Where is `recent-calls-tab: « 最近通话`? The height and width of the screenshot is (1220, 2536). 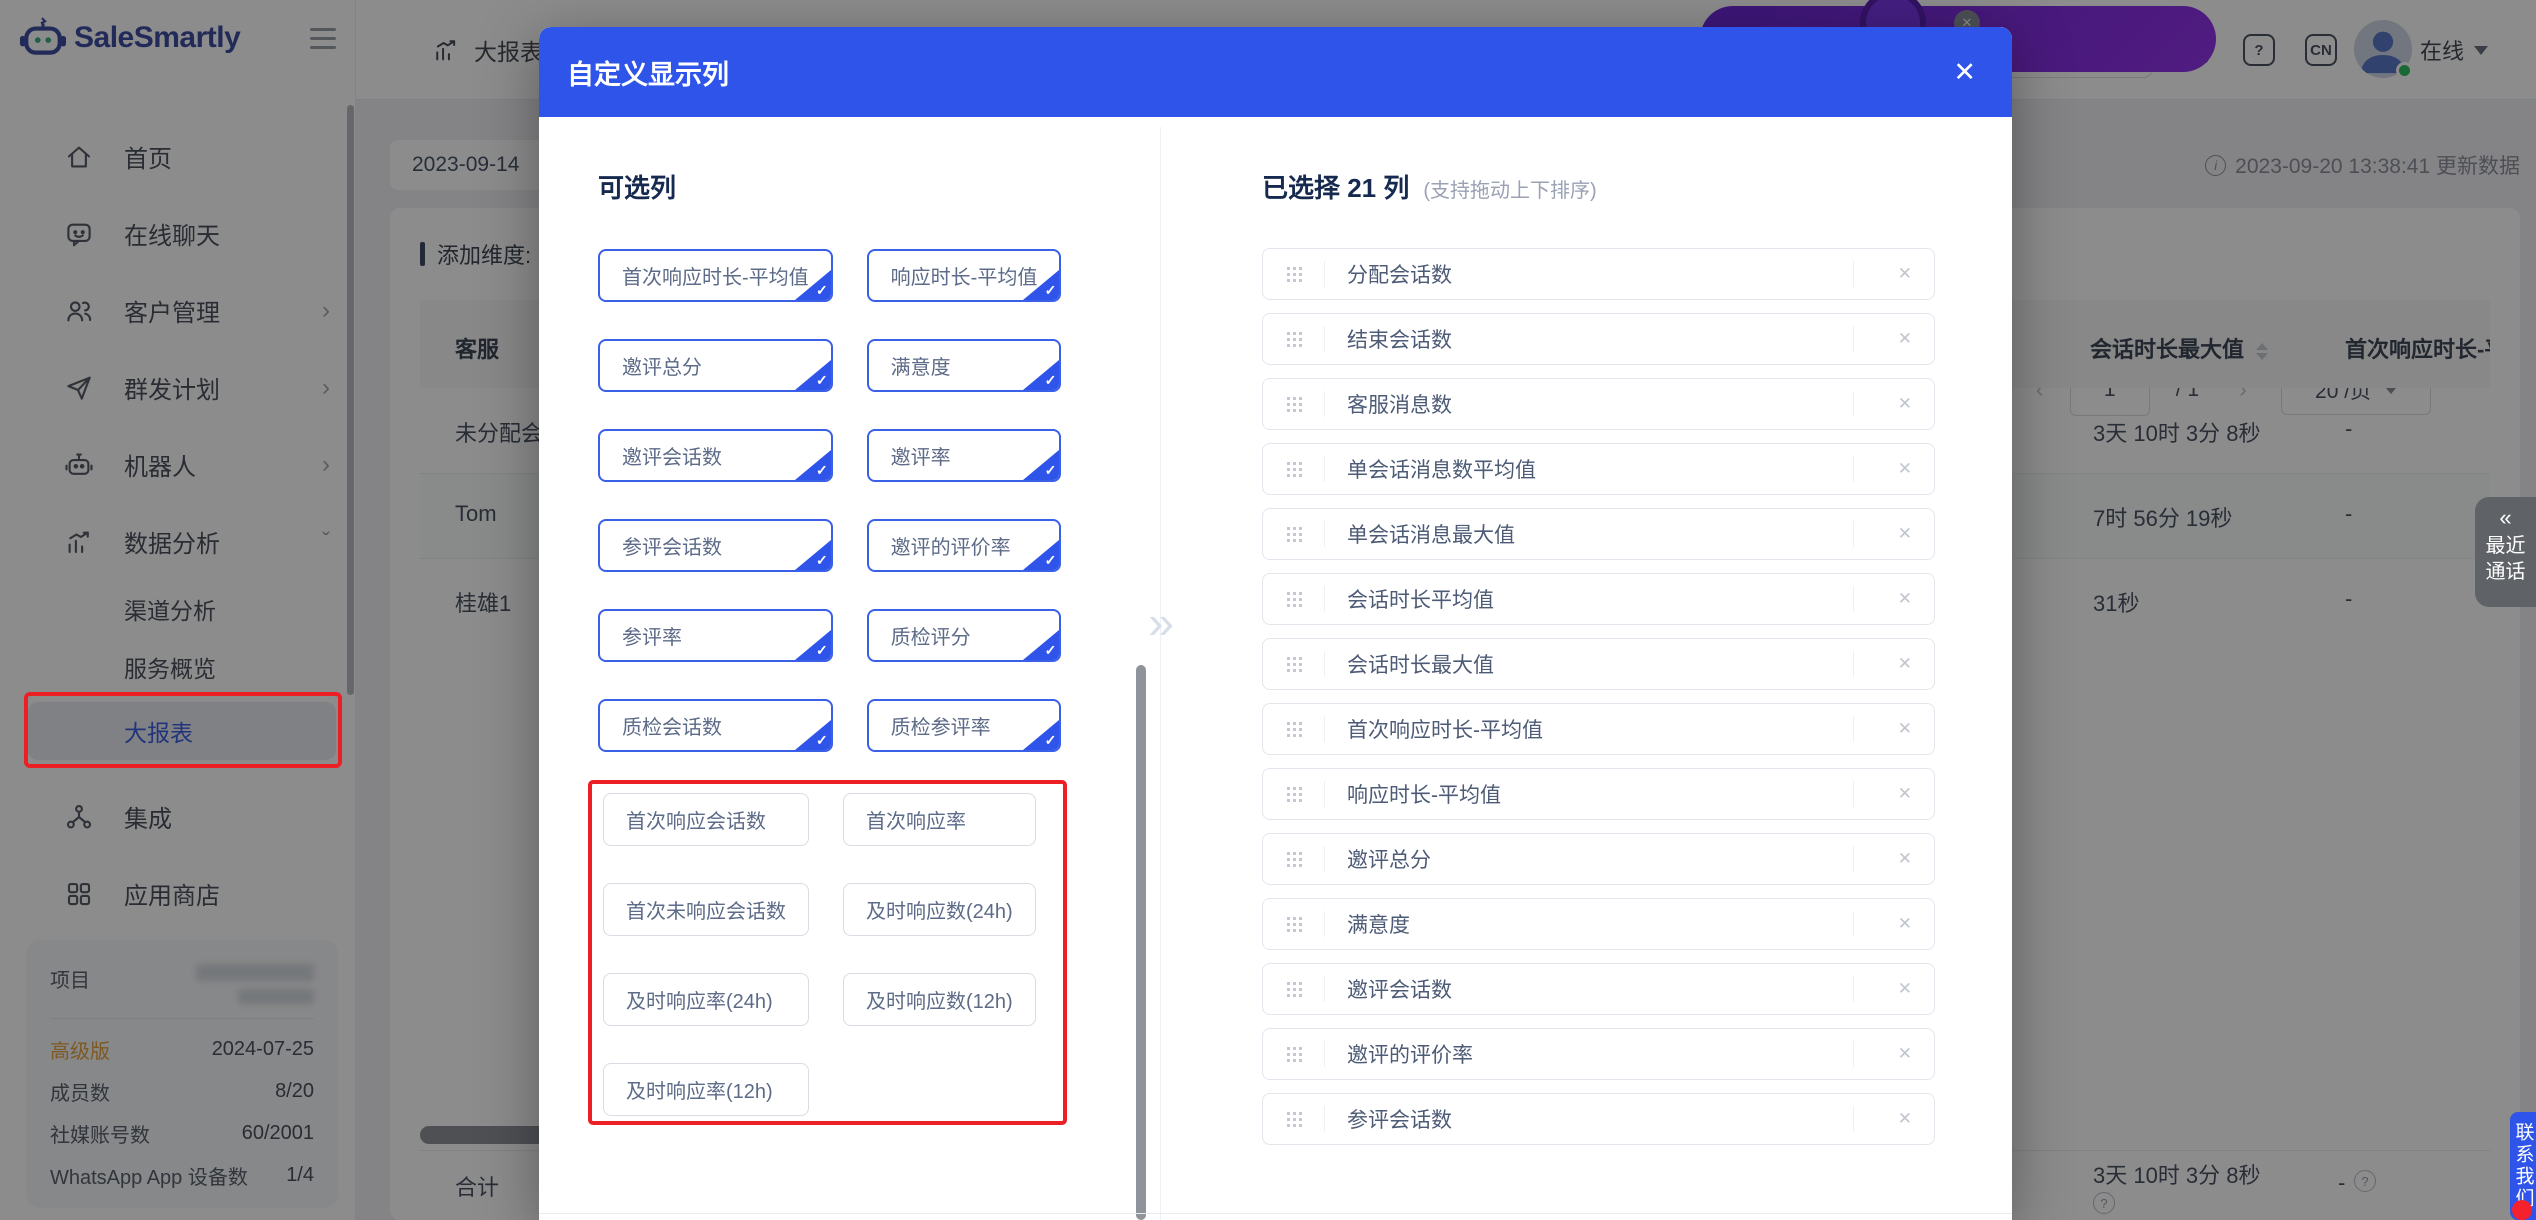
recent-calls-tab: « 最近通话 is located at coordinates (2505, 552).